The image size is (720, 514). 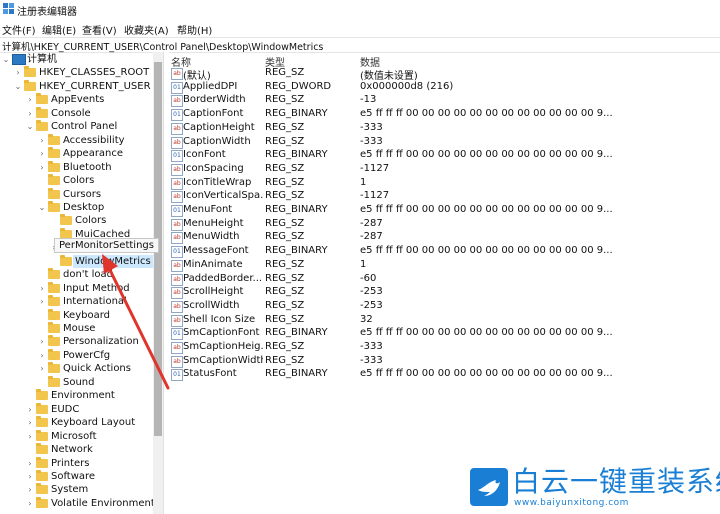 What do you see at coordinates (444, 101) in the screenshot?
I see `value-row: ab BorderWidth REG_SZ -13` at bounding box center [444, 101].